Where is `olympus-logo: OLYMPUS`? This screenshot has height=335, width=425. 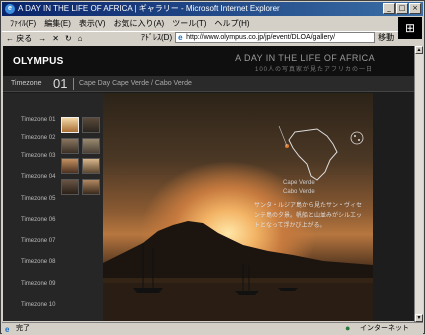
olympus-logo: OLYMPUS is located at coordinates (38, 61).